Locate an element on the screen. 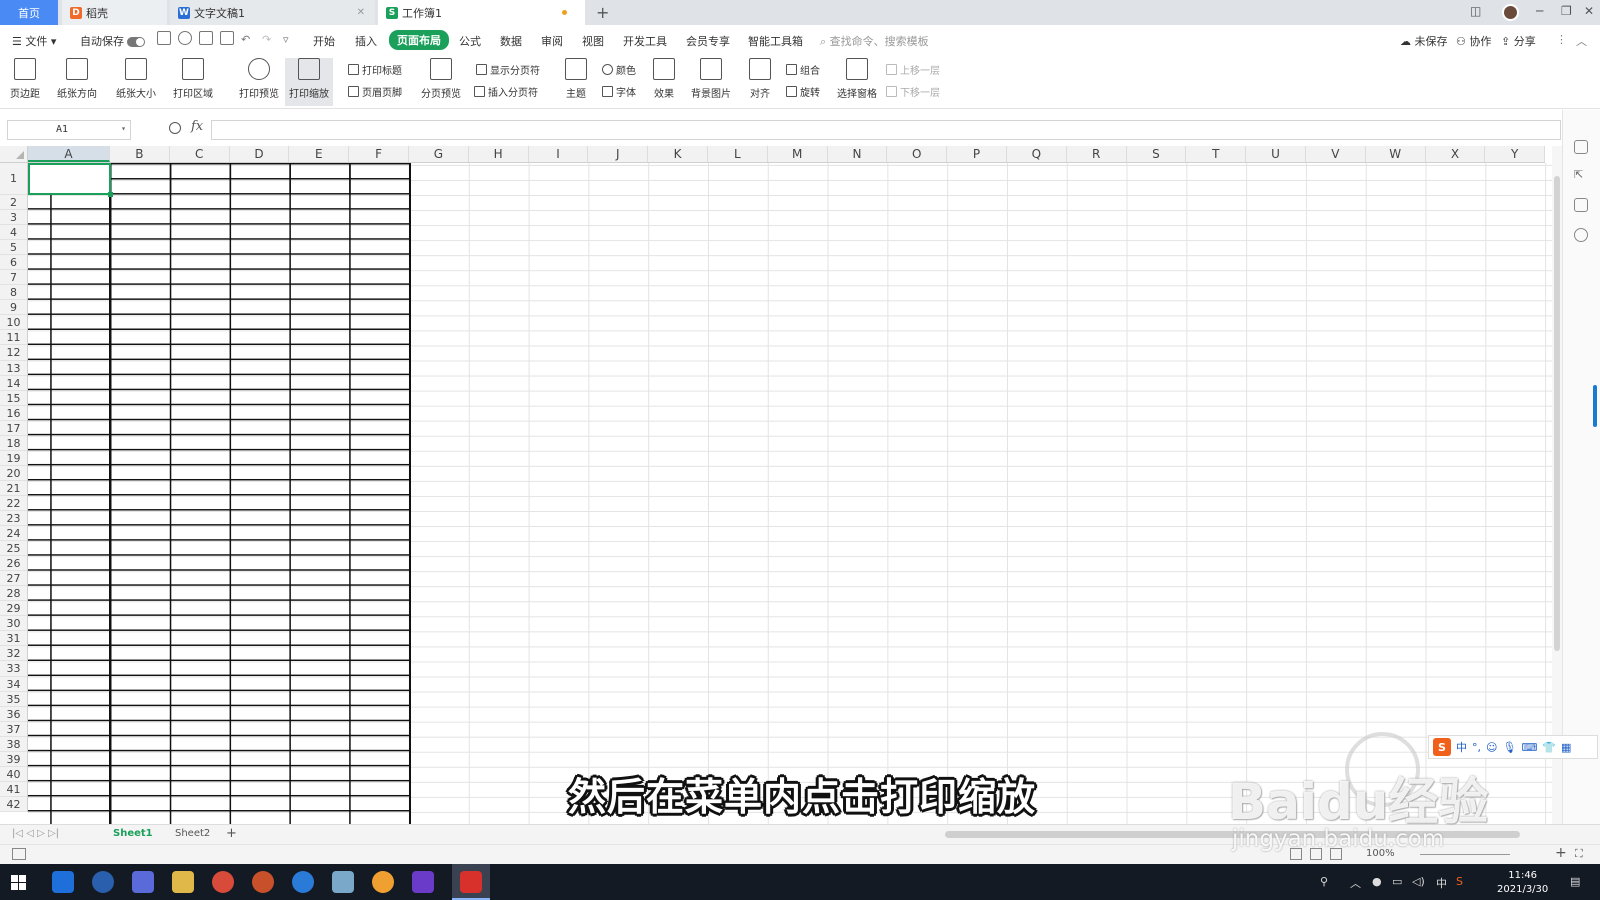 This screenshot has width=1600, height=900. unsaved-button: ☁ 未保存 is located at coordinates (1424, 41).